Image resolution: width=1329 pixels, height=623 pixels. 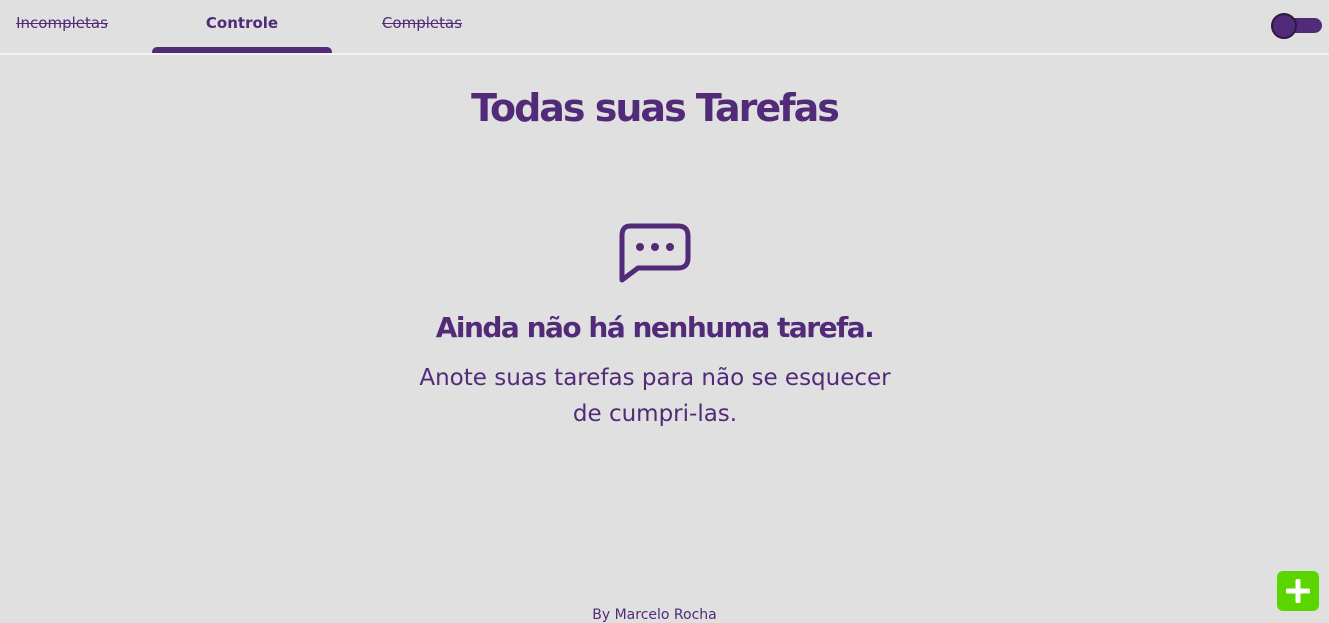 I want to click on tab-label: Controle, so click(x=242, y=23).